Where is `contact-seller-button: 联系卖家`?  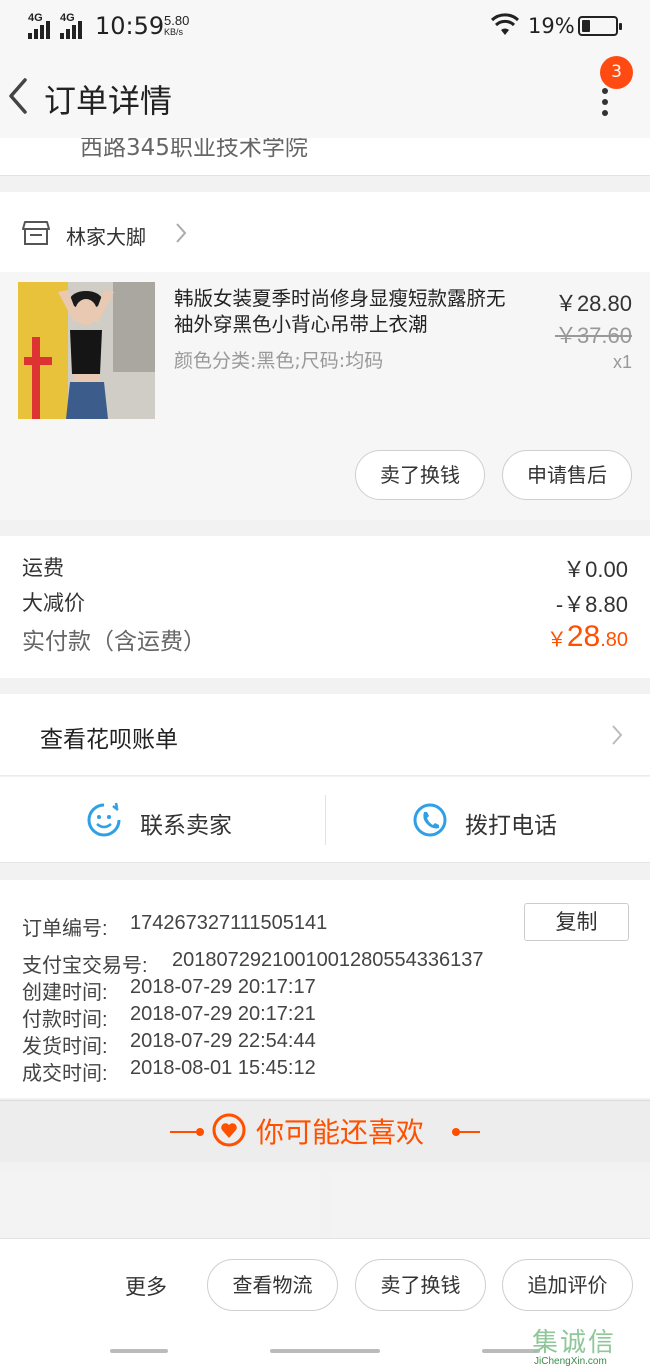 contact-seller-button: 联系卖家 is located at coordinates (162, 820).